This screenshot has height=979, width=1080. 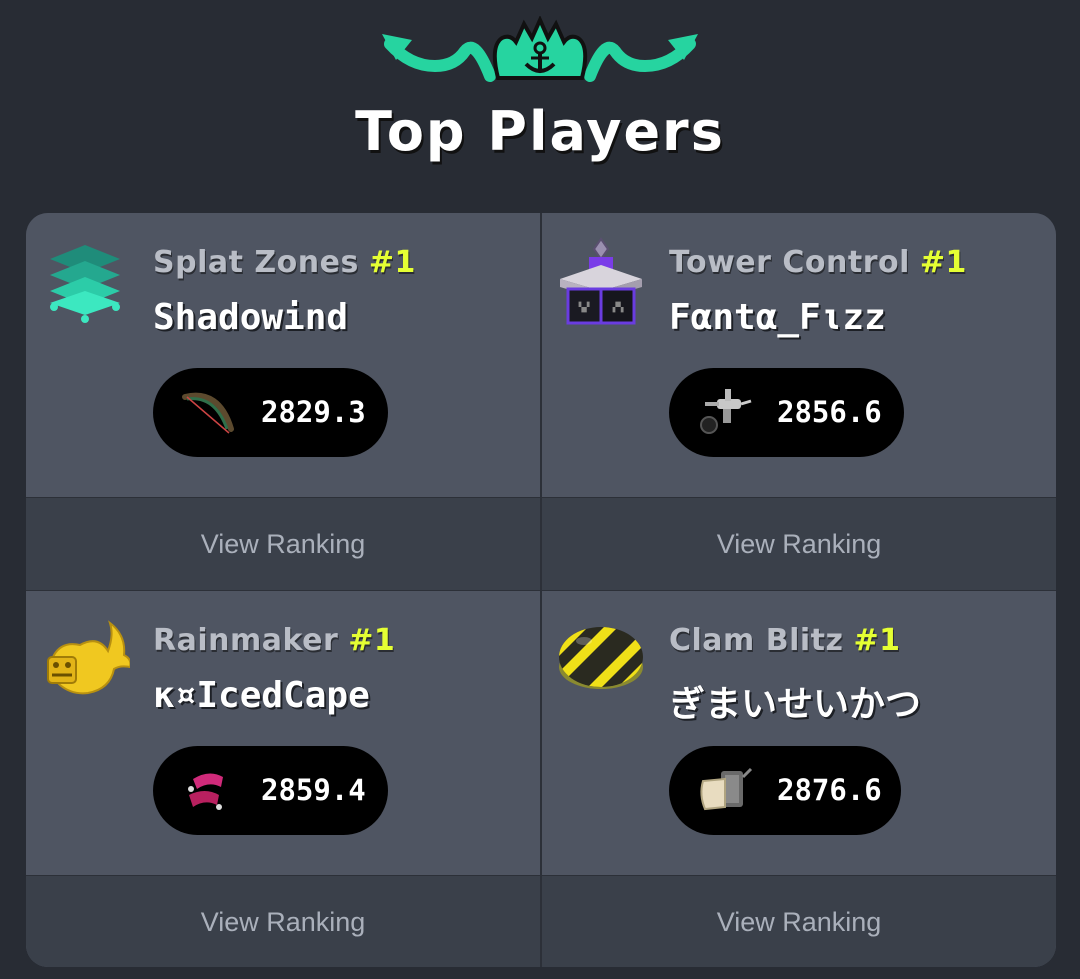 What do you see at coordinates (799, 733) in the screenshot?
I see `card-body: Clam Blitz #1 ぎまいせいかつ 2876.6` at bounding box center [799, 733].